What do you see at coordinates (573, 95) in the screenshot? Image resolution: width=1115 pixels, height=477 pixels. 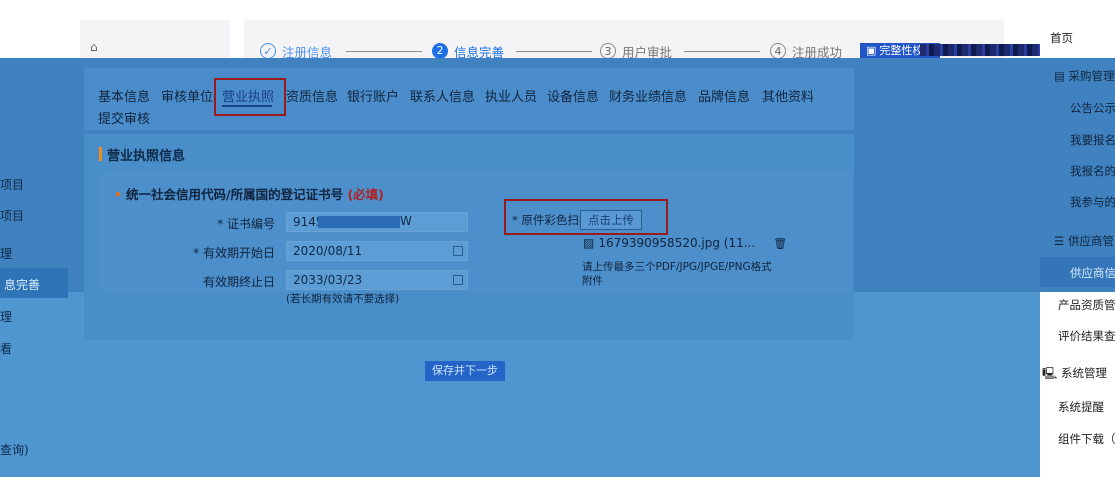 I see `tab-equipment: 设备信息` at bounding box center [573, 95].